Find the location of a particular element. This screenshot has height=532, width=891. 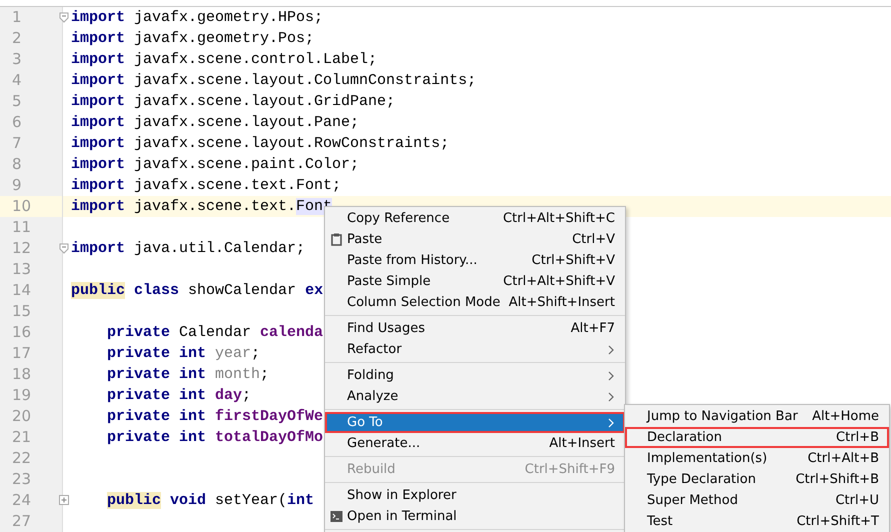

field-name: day is located at coordinates (228, 395).